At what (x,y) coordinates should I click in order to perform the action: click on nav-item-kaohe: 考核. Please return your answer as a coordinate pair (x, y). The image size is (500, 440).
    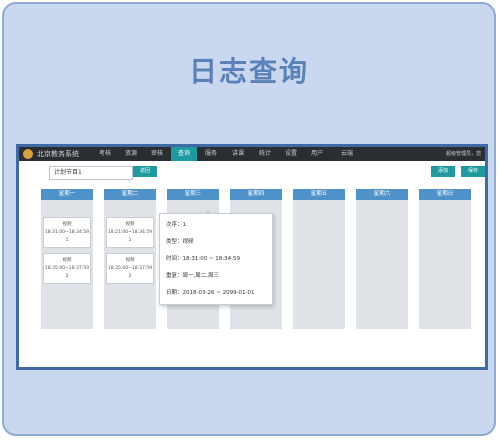
    Looking at the image, I should click on (105, 154).